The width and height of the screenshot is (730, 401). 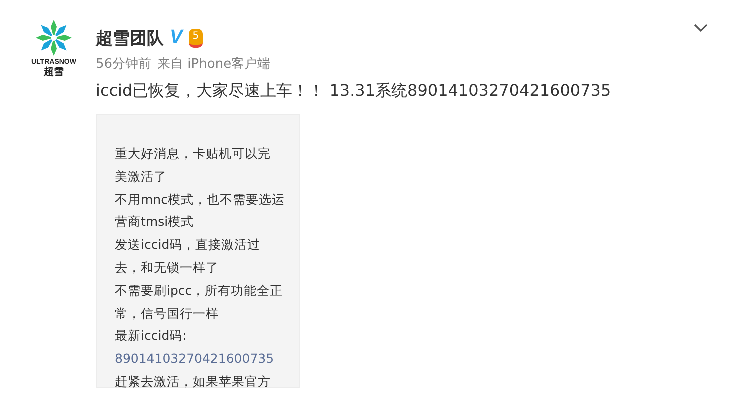 I want to click on image-text-line: 89014103270421600735, so click(x=195, y=359).